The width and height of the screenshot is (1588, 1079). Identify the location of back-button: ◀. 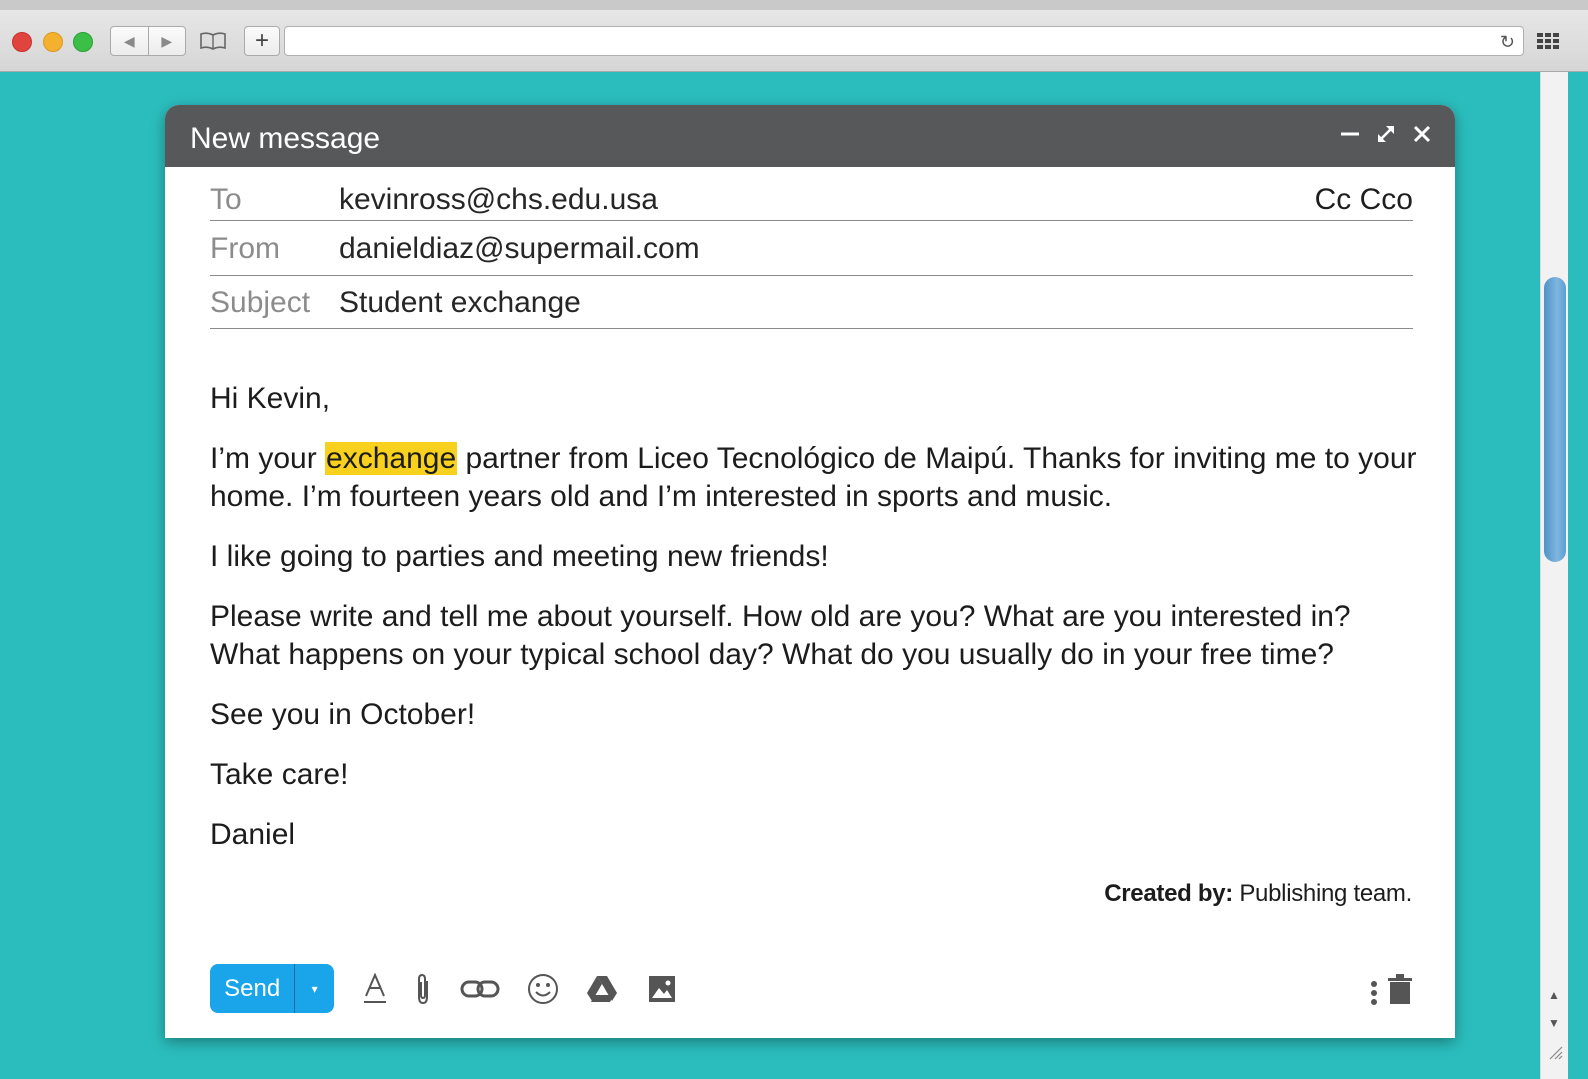
(129, 41).